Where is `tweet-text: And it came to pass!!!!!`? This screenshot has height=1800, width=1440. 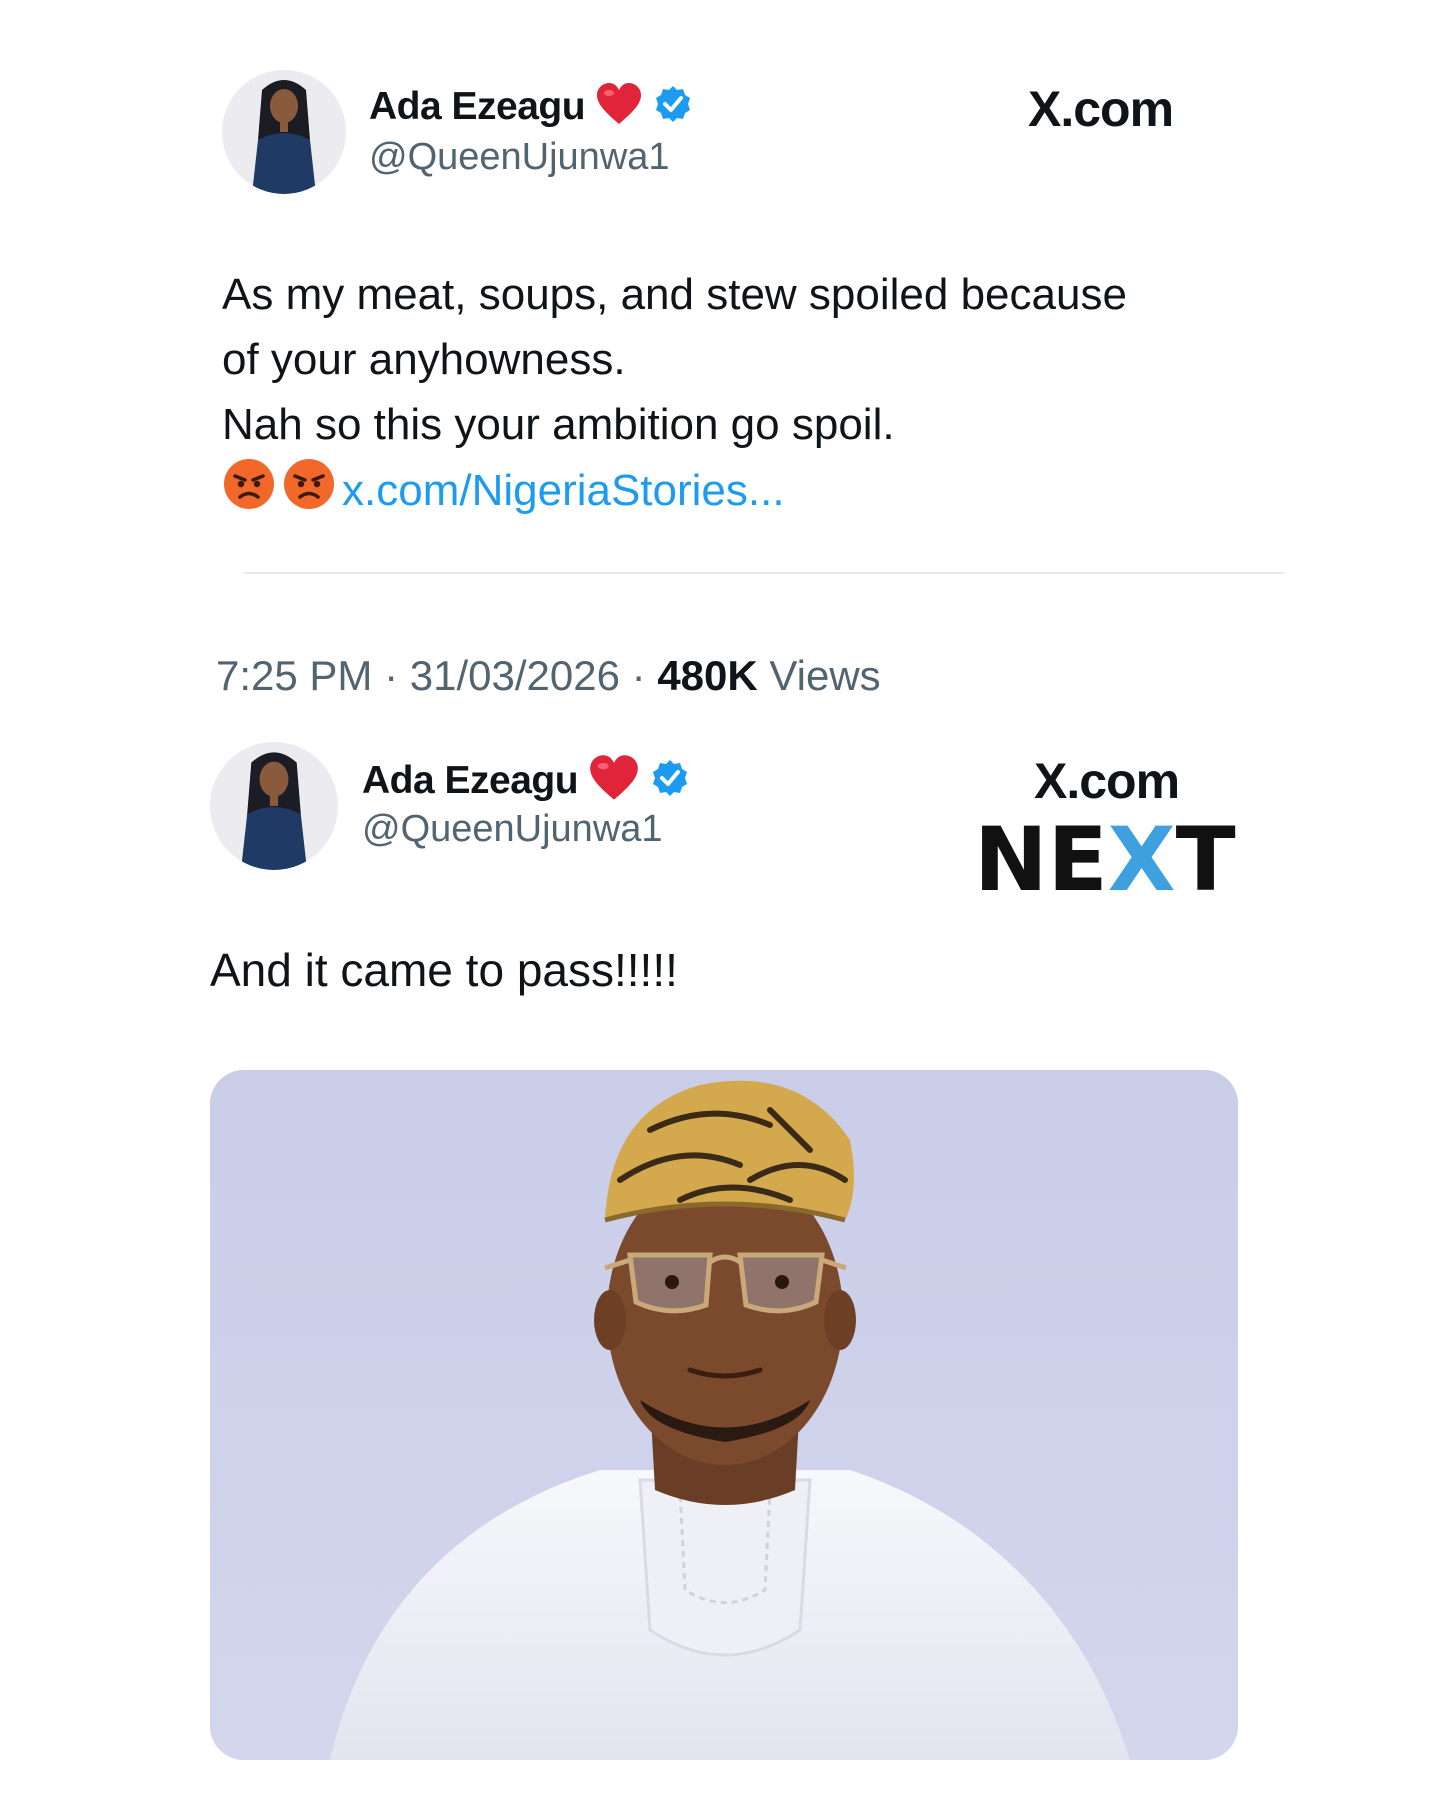 tweet-text: And it came to pass!!!!! is located at coordinates (444, 970).